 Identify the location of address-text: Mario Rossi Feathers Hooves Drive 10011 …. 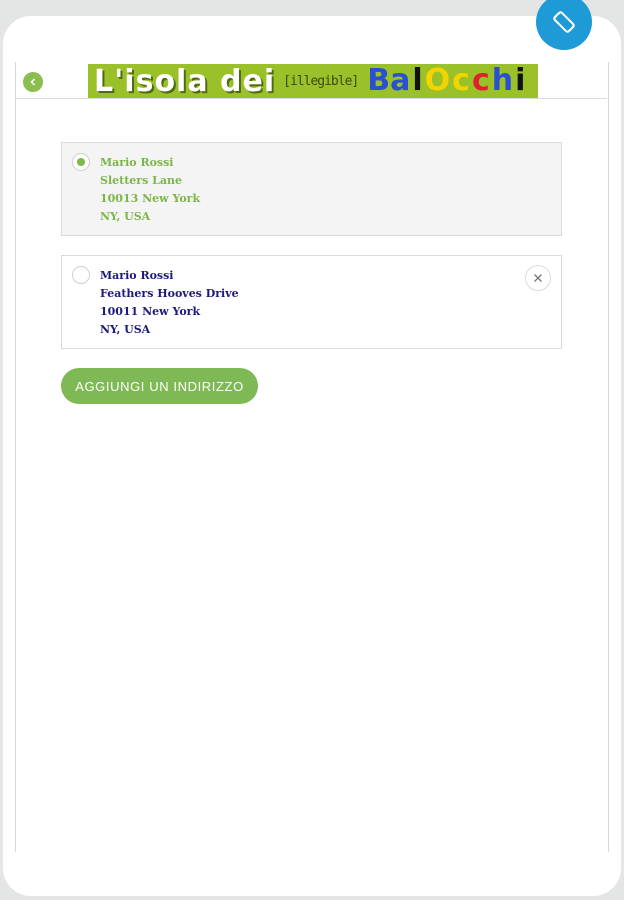
(169, 303).